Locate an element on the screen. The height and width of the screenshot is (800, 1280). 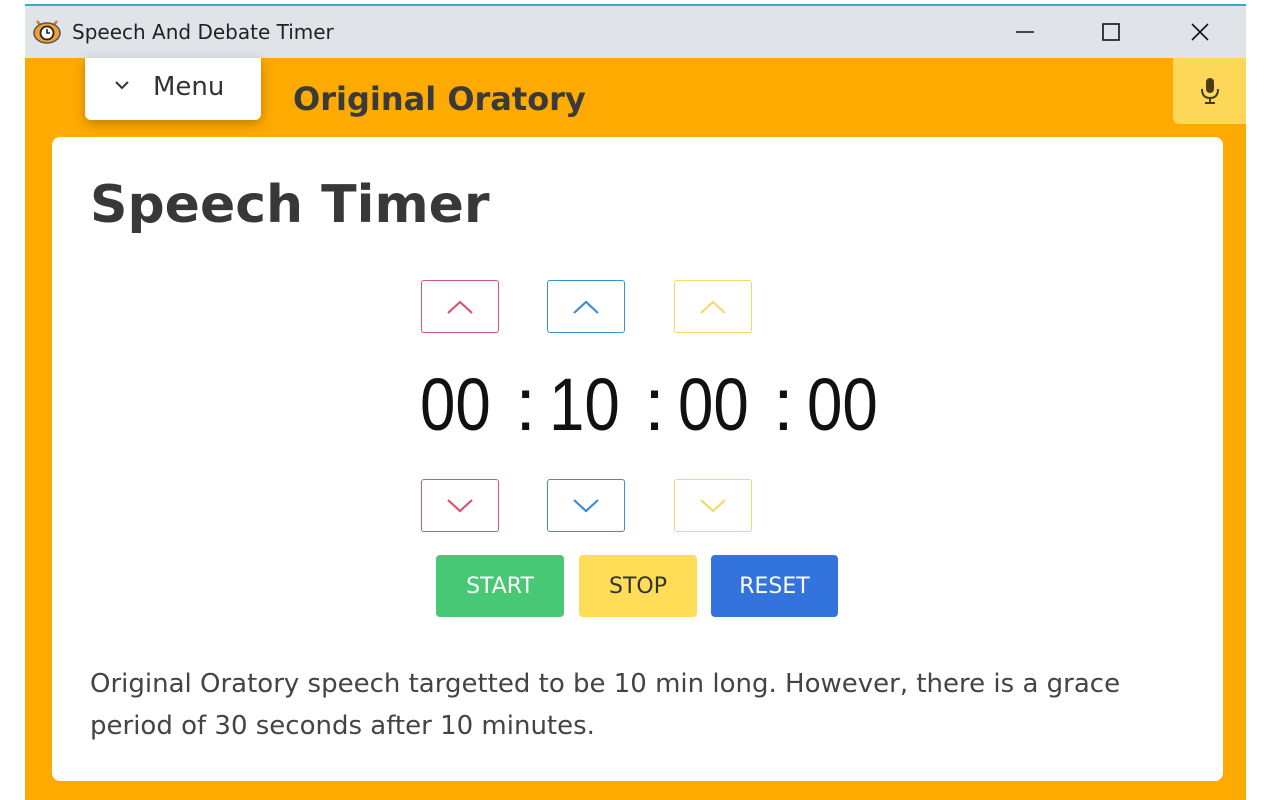
window-title: Speech And Debate Timer is located at coordinates (203, 32).